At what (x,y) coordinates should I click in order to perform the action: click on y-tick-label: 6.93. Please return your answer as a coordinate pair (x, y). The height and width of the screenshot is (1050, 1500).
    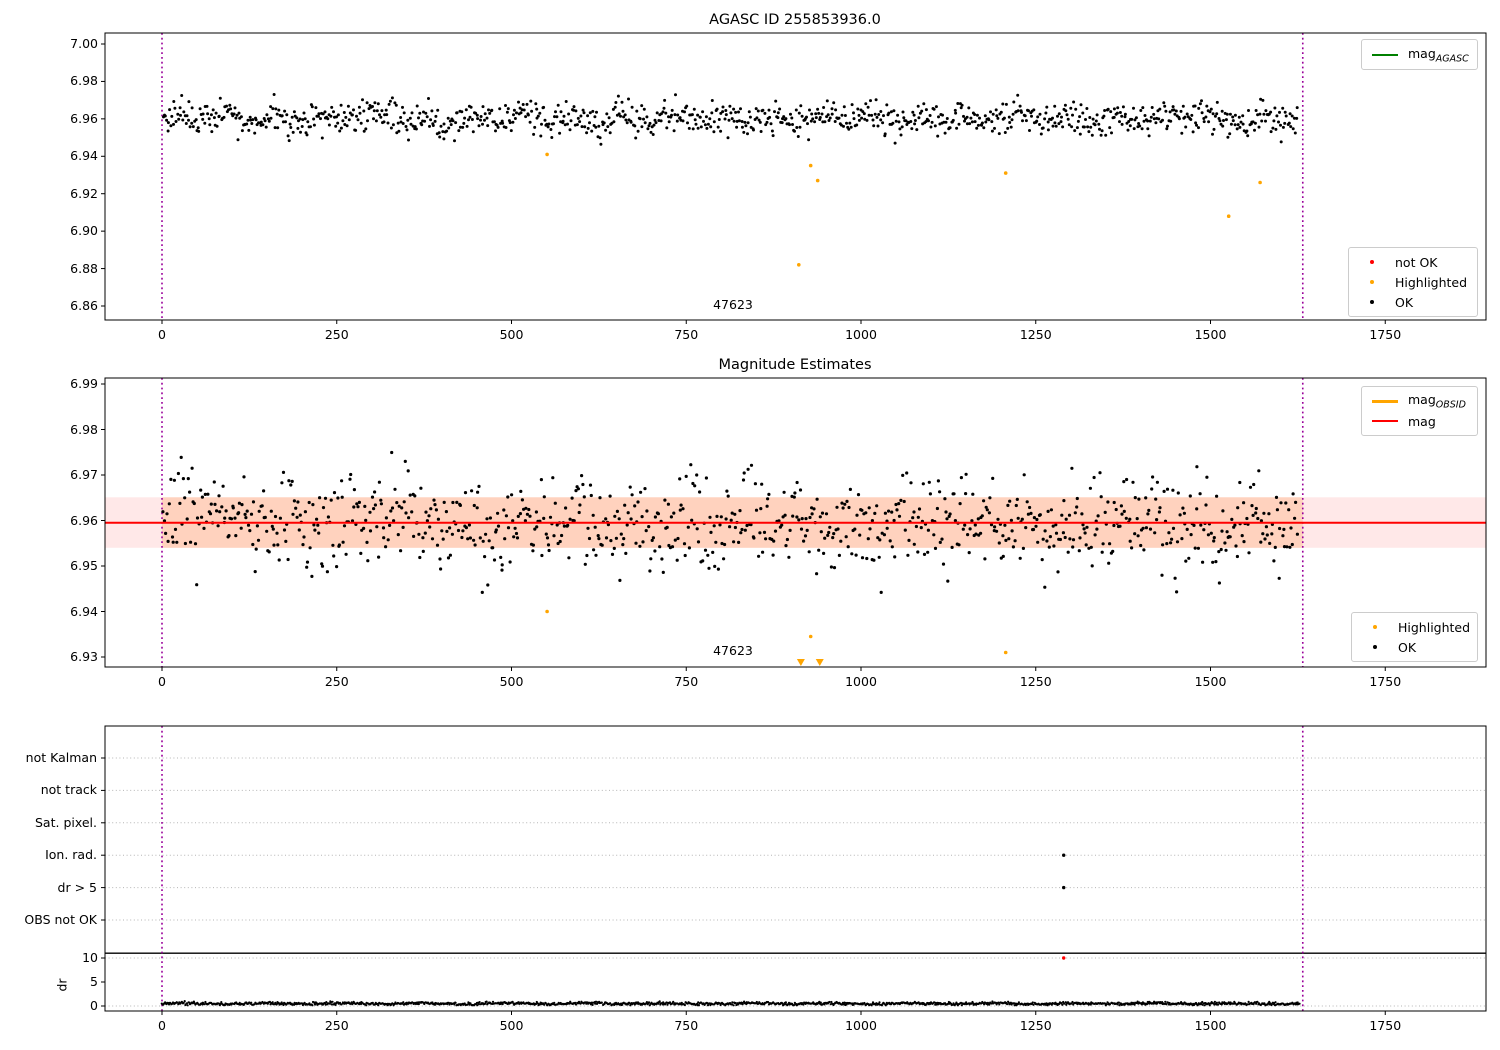
    Looking at the image, I should click on (84, 656).